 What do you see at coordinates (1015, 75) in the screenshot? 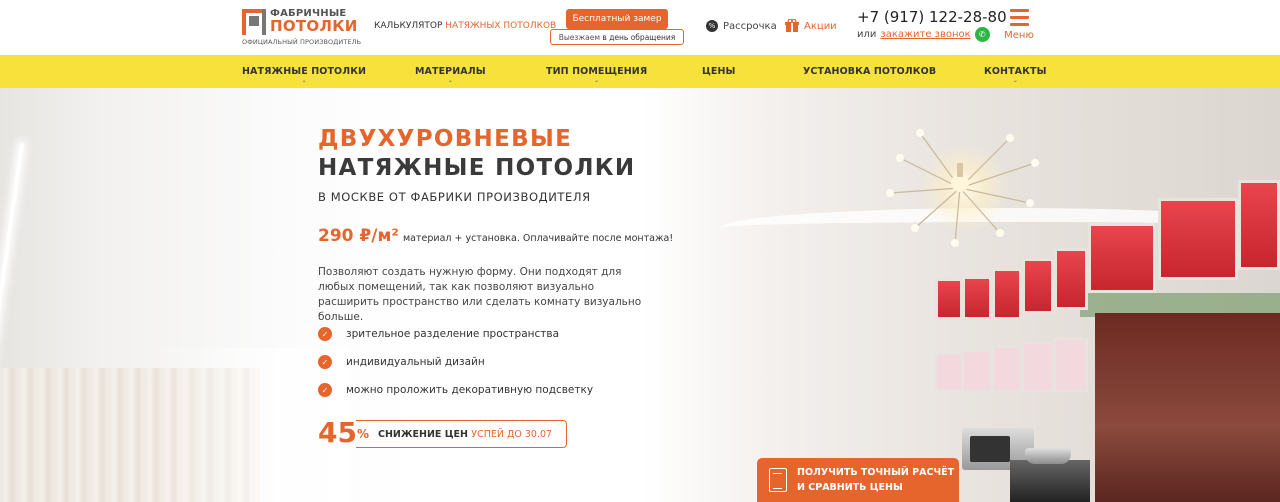
I see `nav-item-contacts: КОНТАКТЫ ⌄` at bounding box center [1015, 75].